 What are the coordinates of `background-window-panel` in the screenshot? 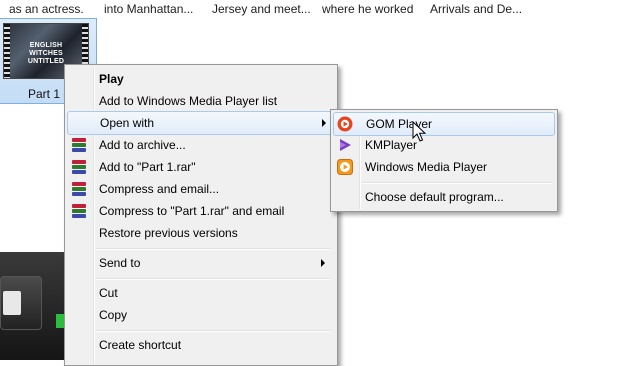 It's located at (32, 306).